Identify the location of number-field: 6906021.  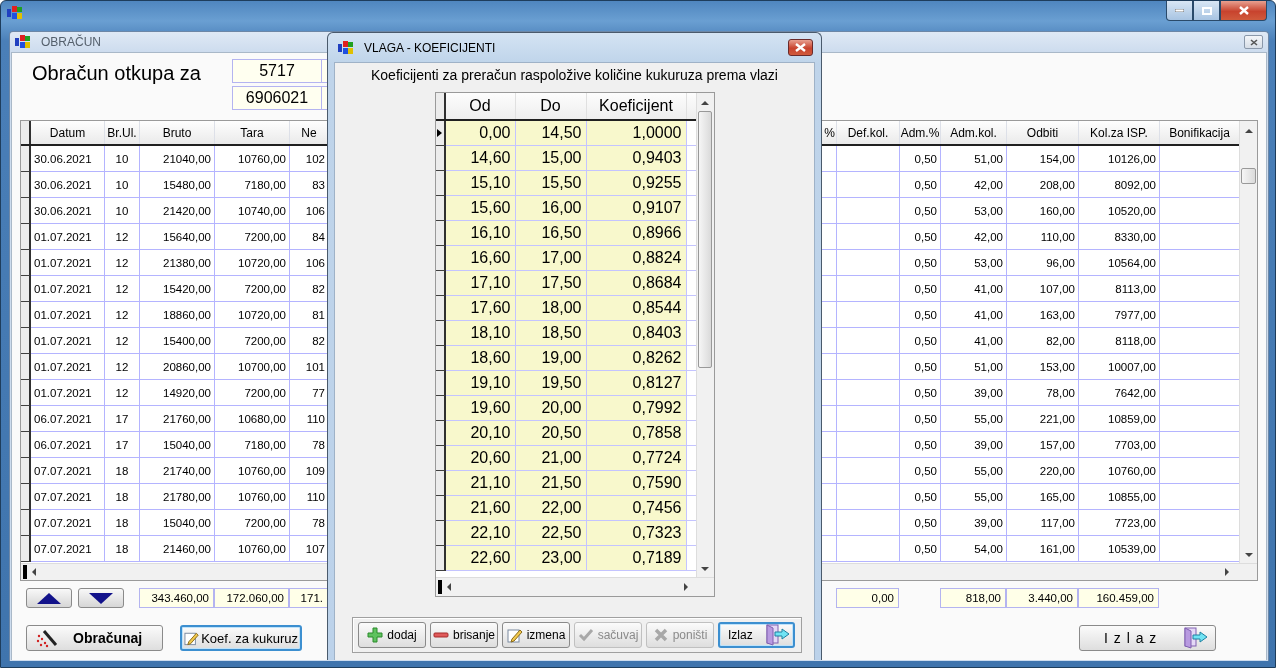
(277, 98).